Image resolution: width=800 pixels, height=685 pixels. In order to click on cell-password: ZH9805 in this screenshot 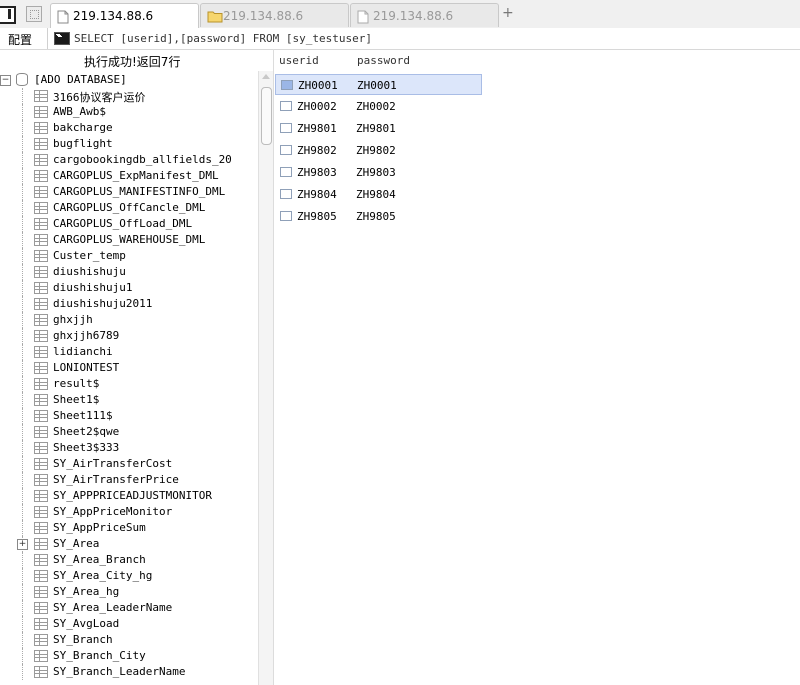, I will do `click(376, 216)`.